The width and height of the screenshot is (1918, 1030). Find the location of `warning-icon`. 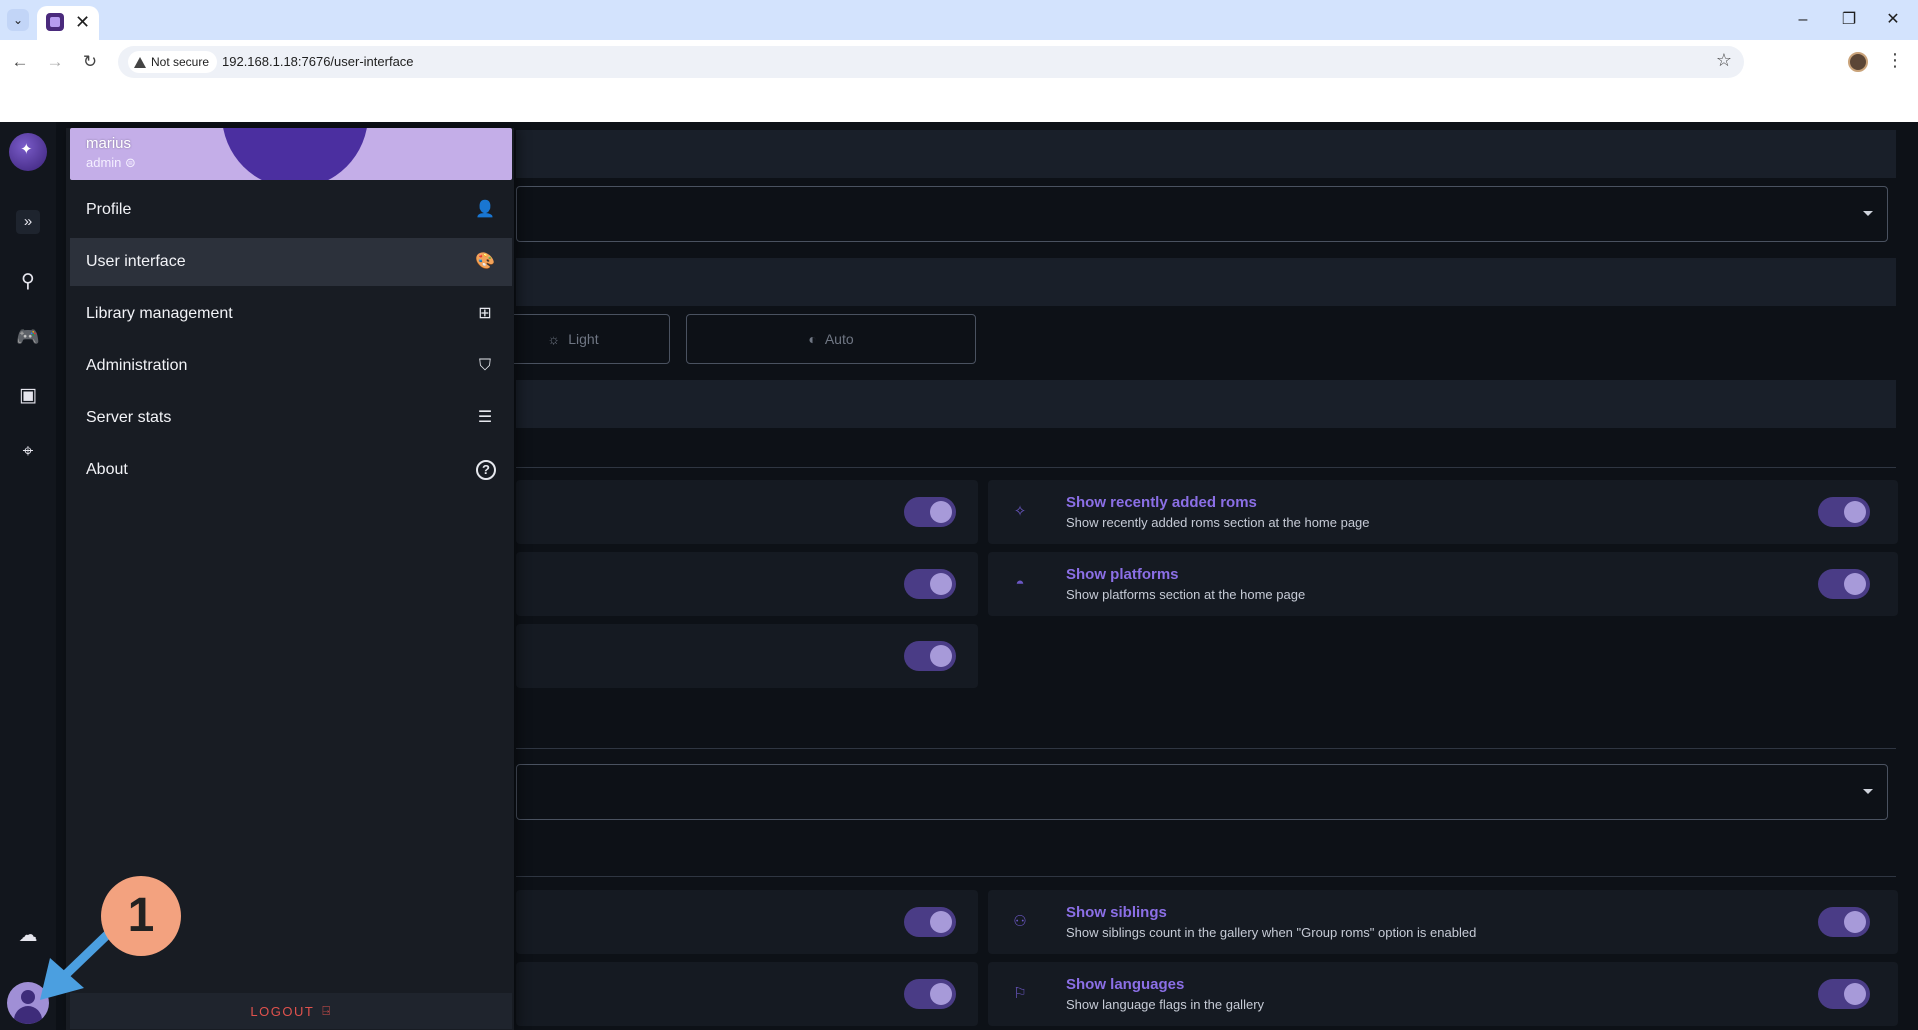

warning-icon is located at coordinates (140, 62).